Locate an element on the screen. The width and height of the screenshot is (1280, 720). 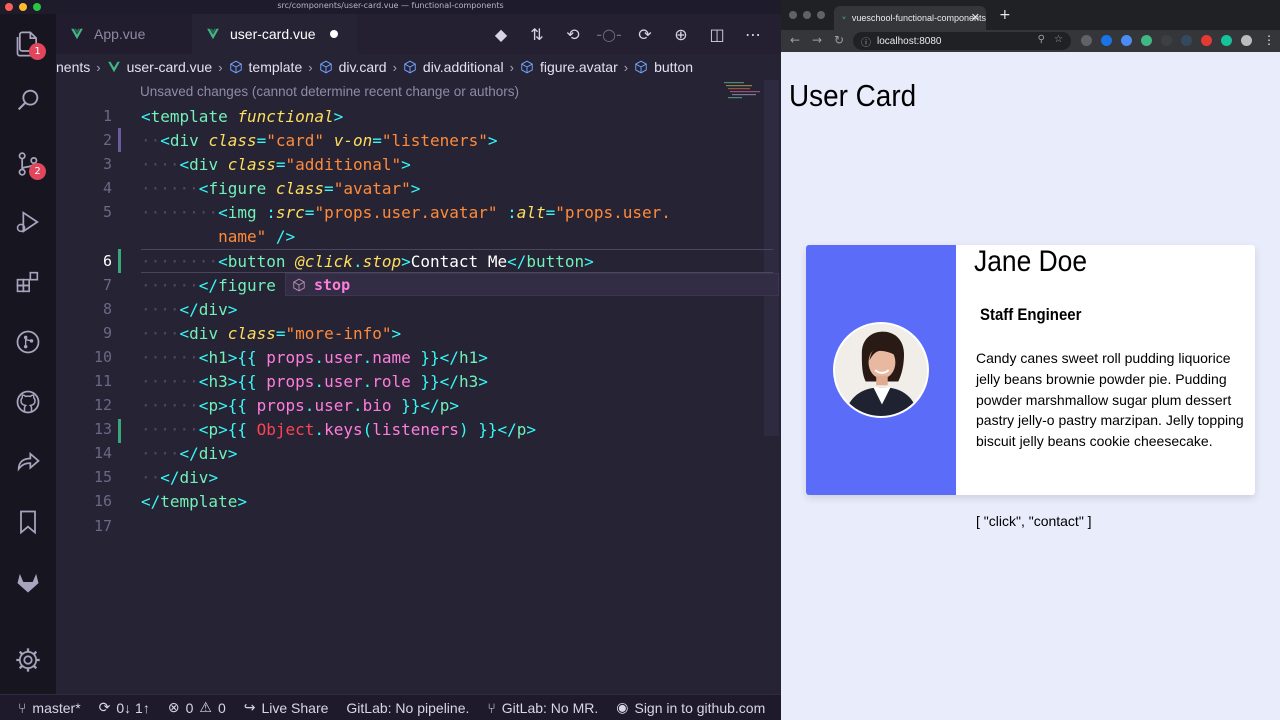
breadcrumb-item: figure.avatar is located at coordinates (569, 67).